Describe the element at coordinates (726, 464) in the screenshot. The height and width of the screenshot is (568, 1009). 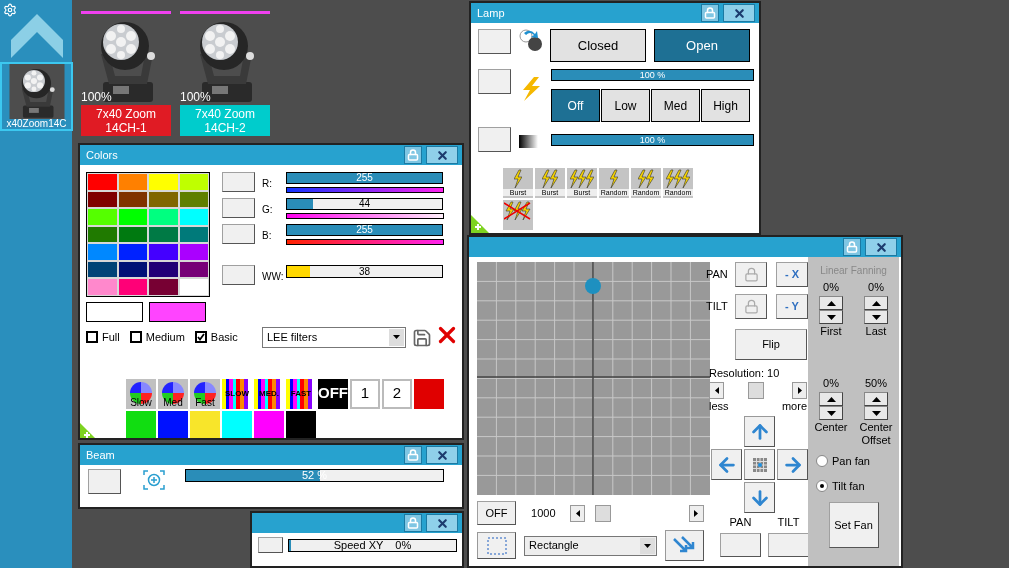
I see `move-left-button` at that location.